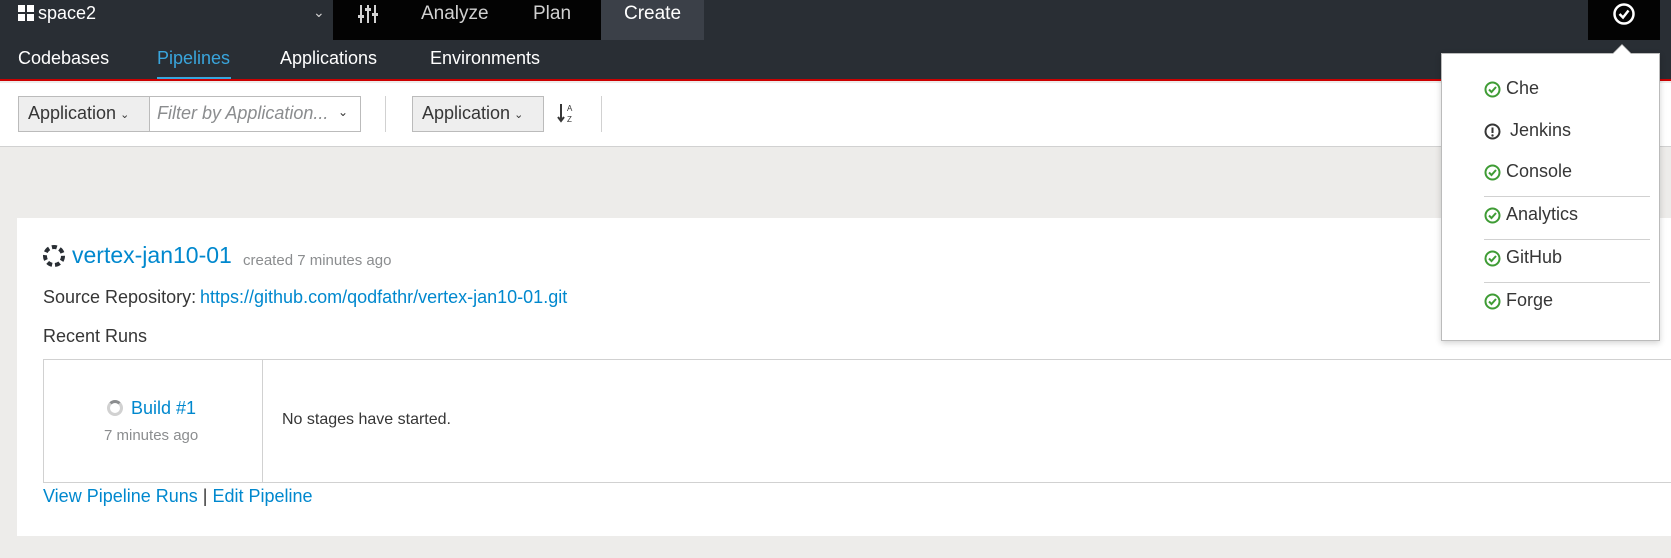  What do you see at coordinates (67, 13) in the screenshot?
I see `space-name: space2` at bounding box center [67, 13].